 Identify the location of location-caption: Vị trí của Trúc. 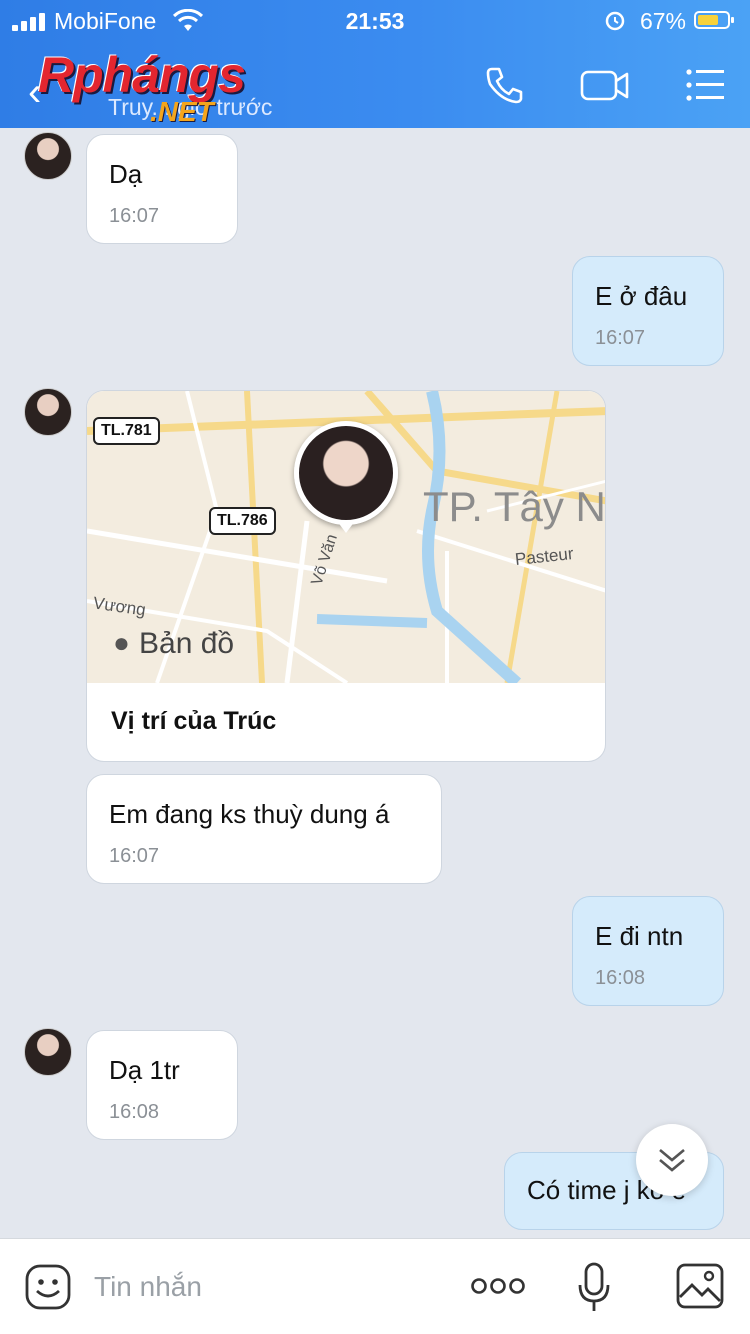
(194, 721).